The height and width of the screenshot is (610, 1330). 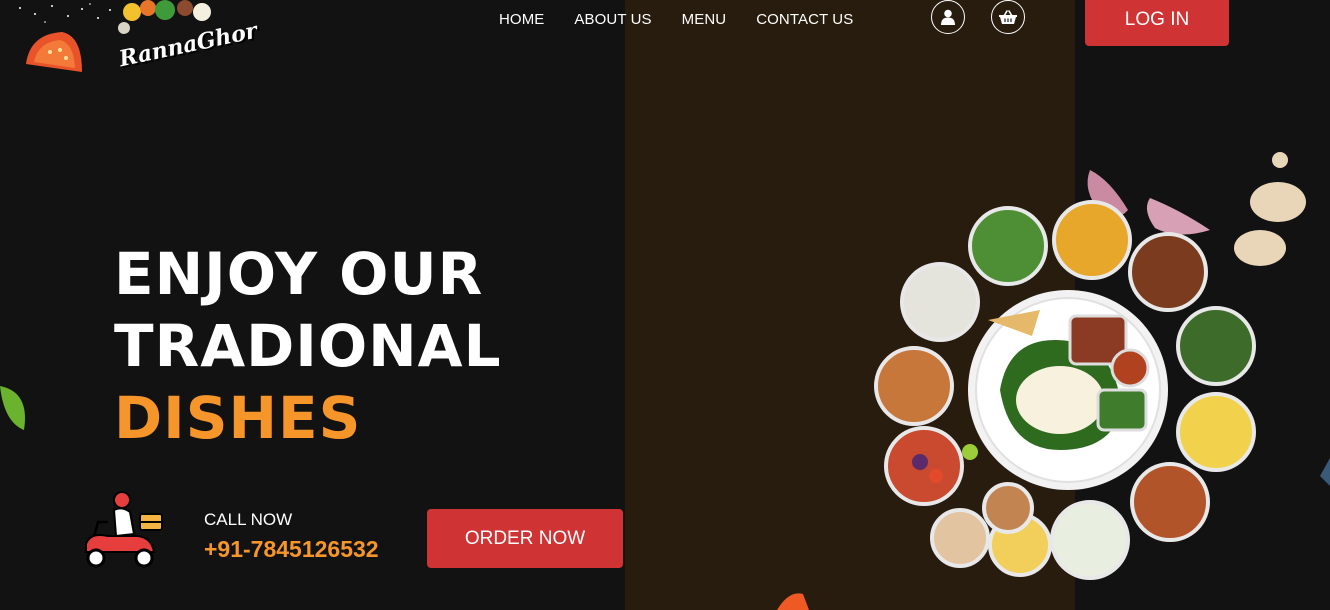 I want to click on delivery-scooter-icon, so click(x=124, y=529).